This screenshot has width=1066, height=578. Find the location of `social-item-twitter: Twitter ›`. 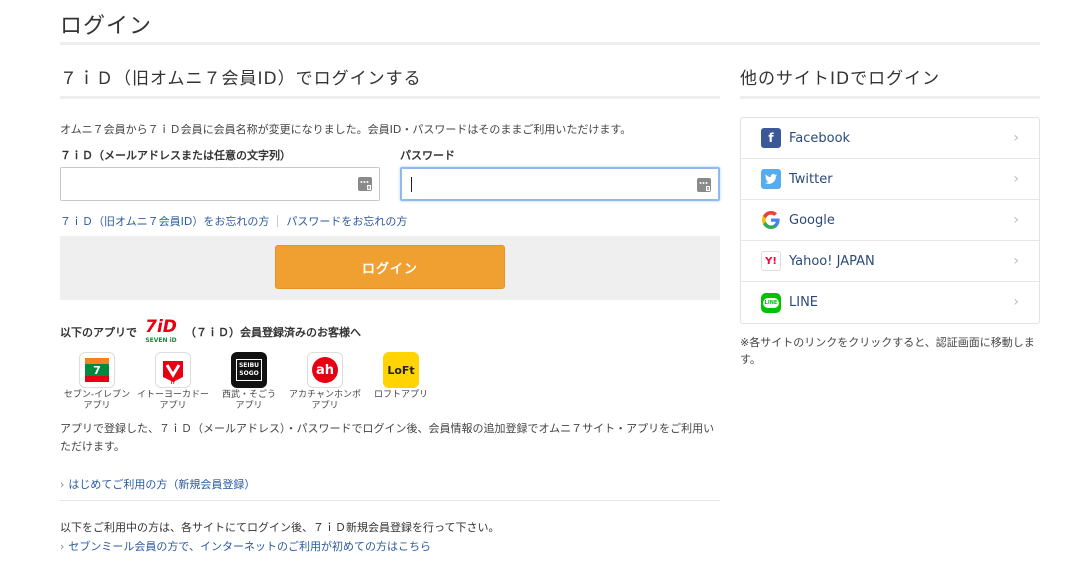

social-item-twitter: Twitter › is located at coordinates (890, 179).